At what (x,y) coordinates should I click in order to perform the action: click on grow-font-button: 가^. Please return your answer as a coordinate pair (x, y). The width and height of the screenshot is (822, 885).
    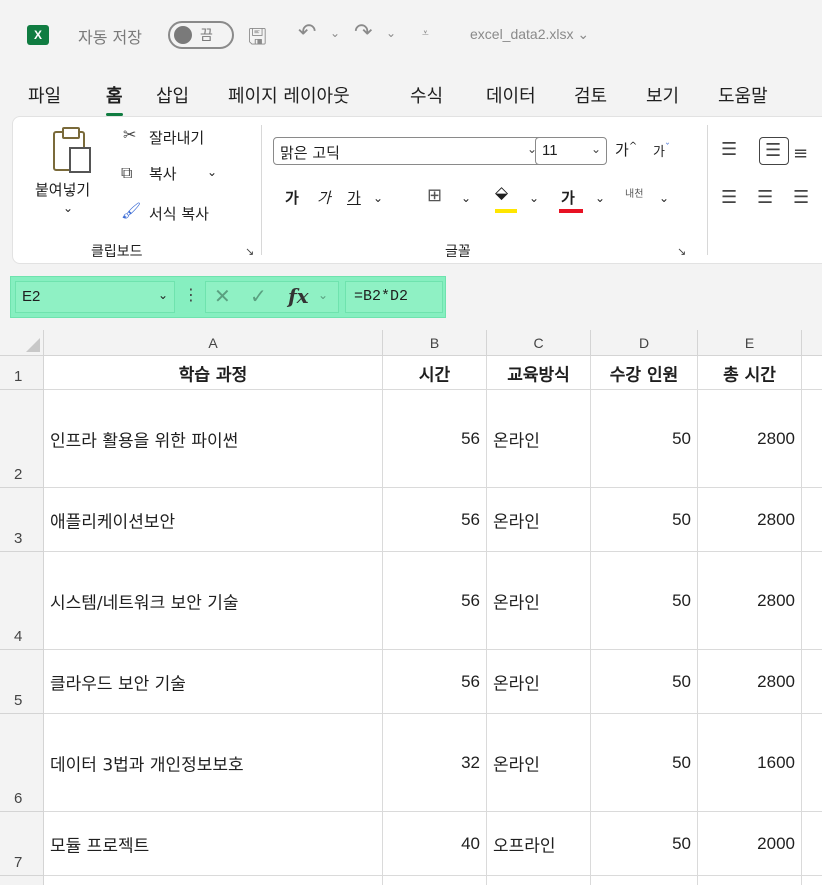
    Looking at the image, I should click on (626, 149).